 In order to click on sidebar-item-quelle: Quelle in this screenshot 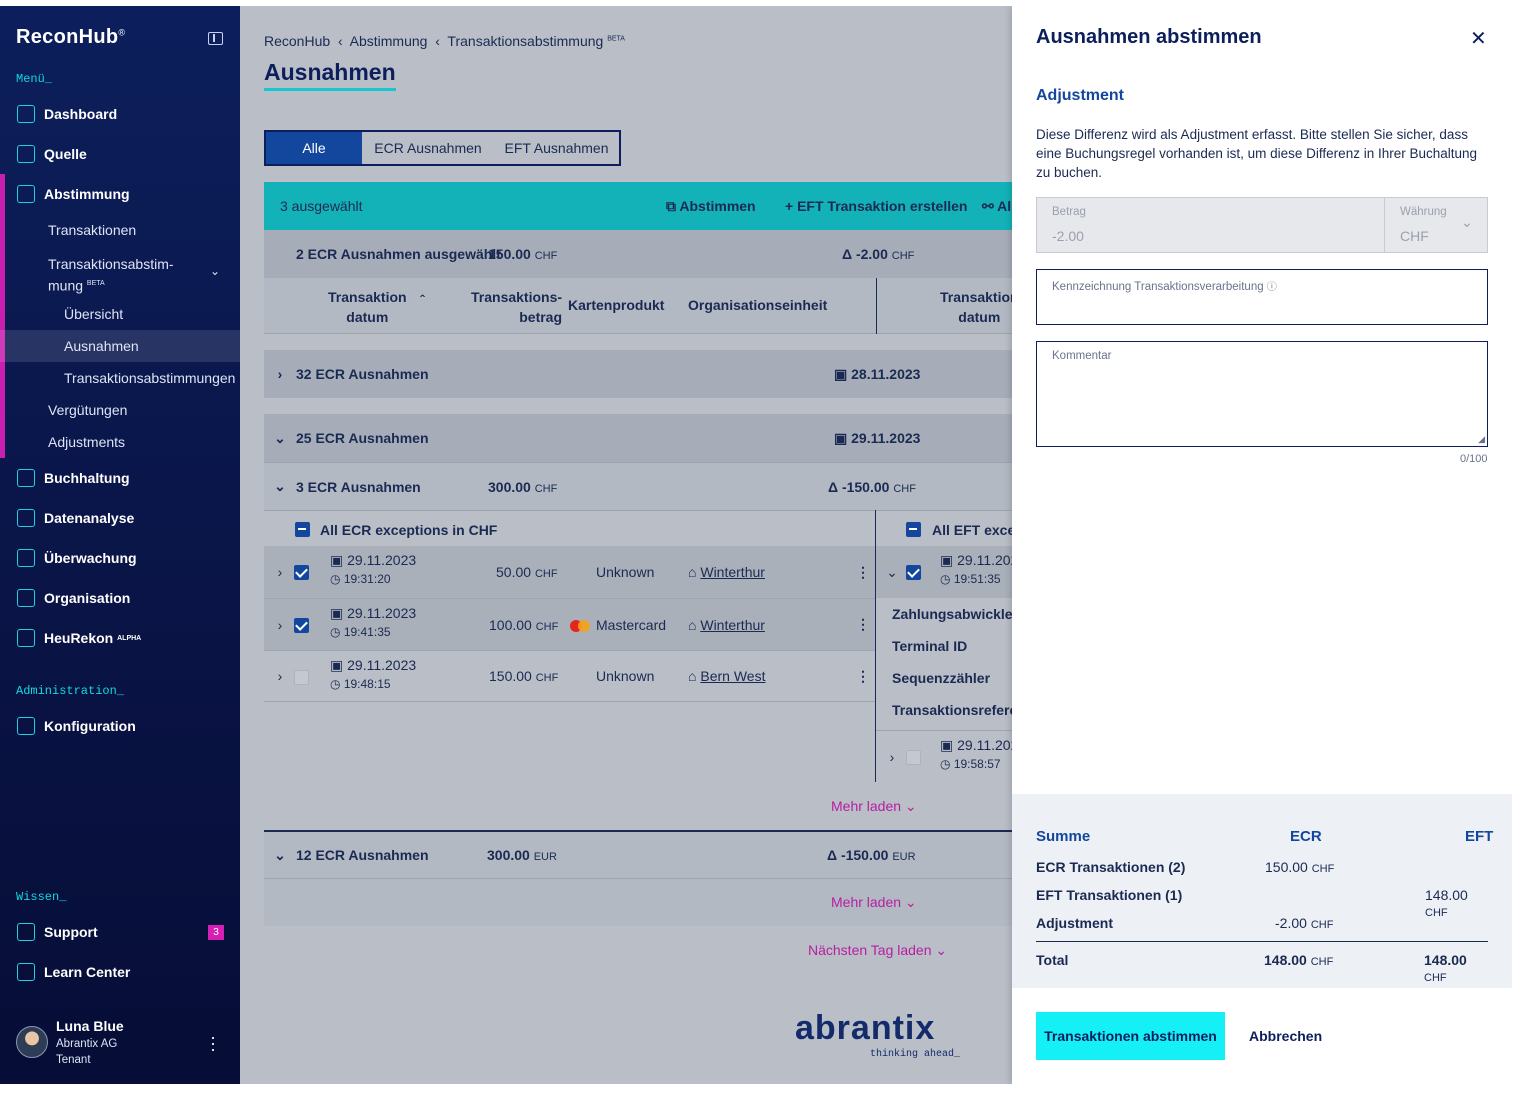, I will do `click(120, 154)`.